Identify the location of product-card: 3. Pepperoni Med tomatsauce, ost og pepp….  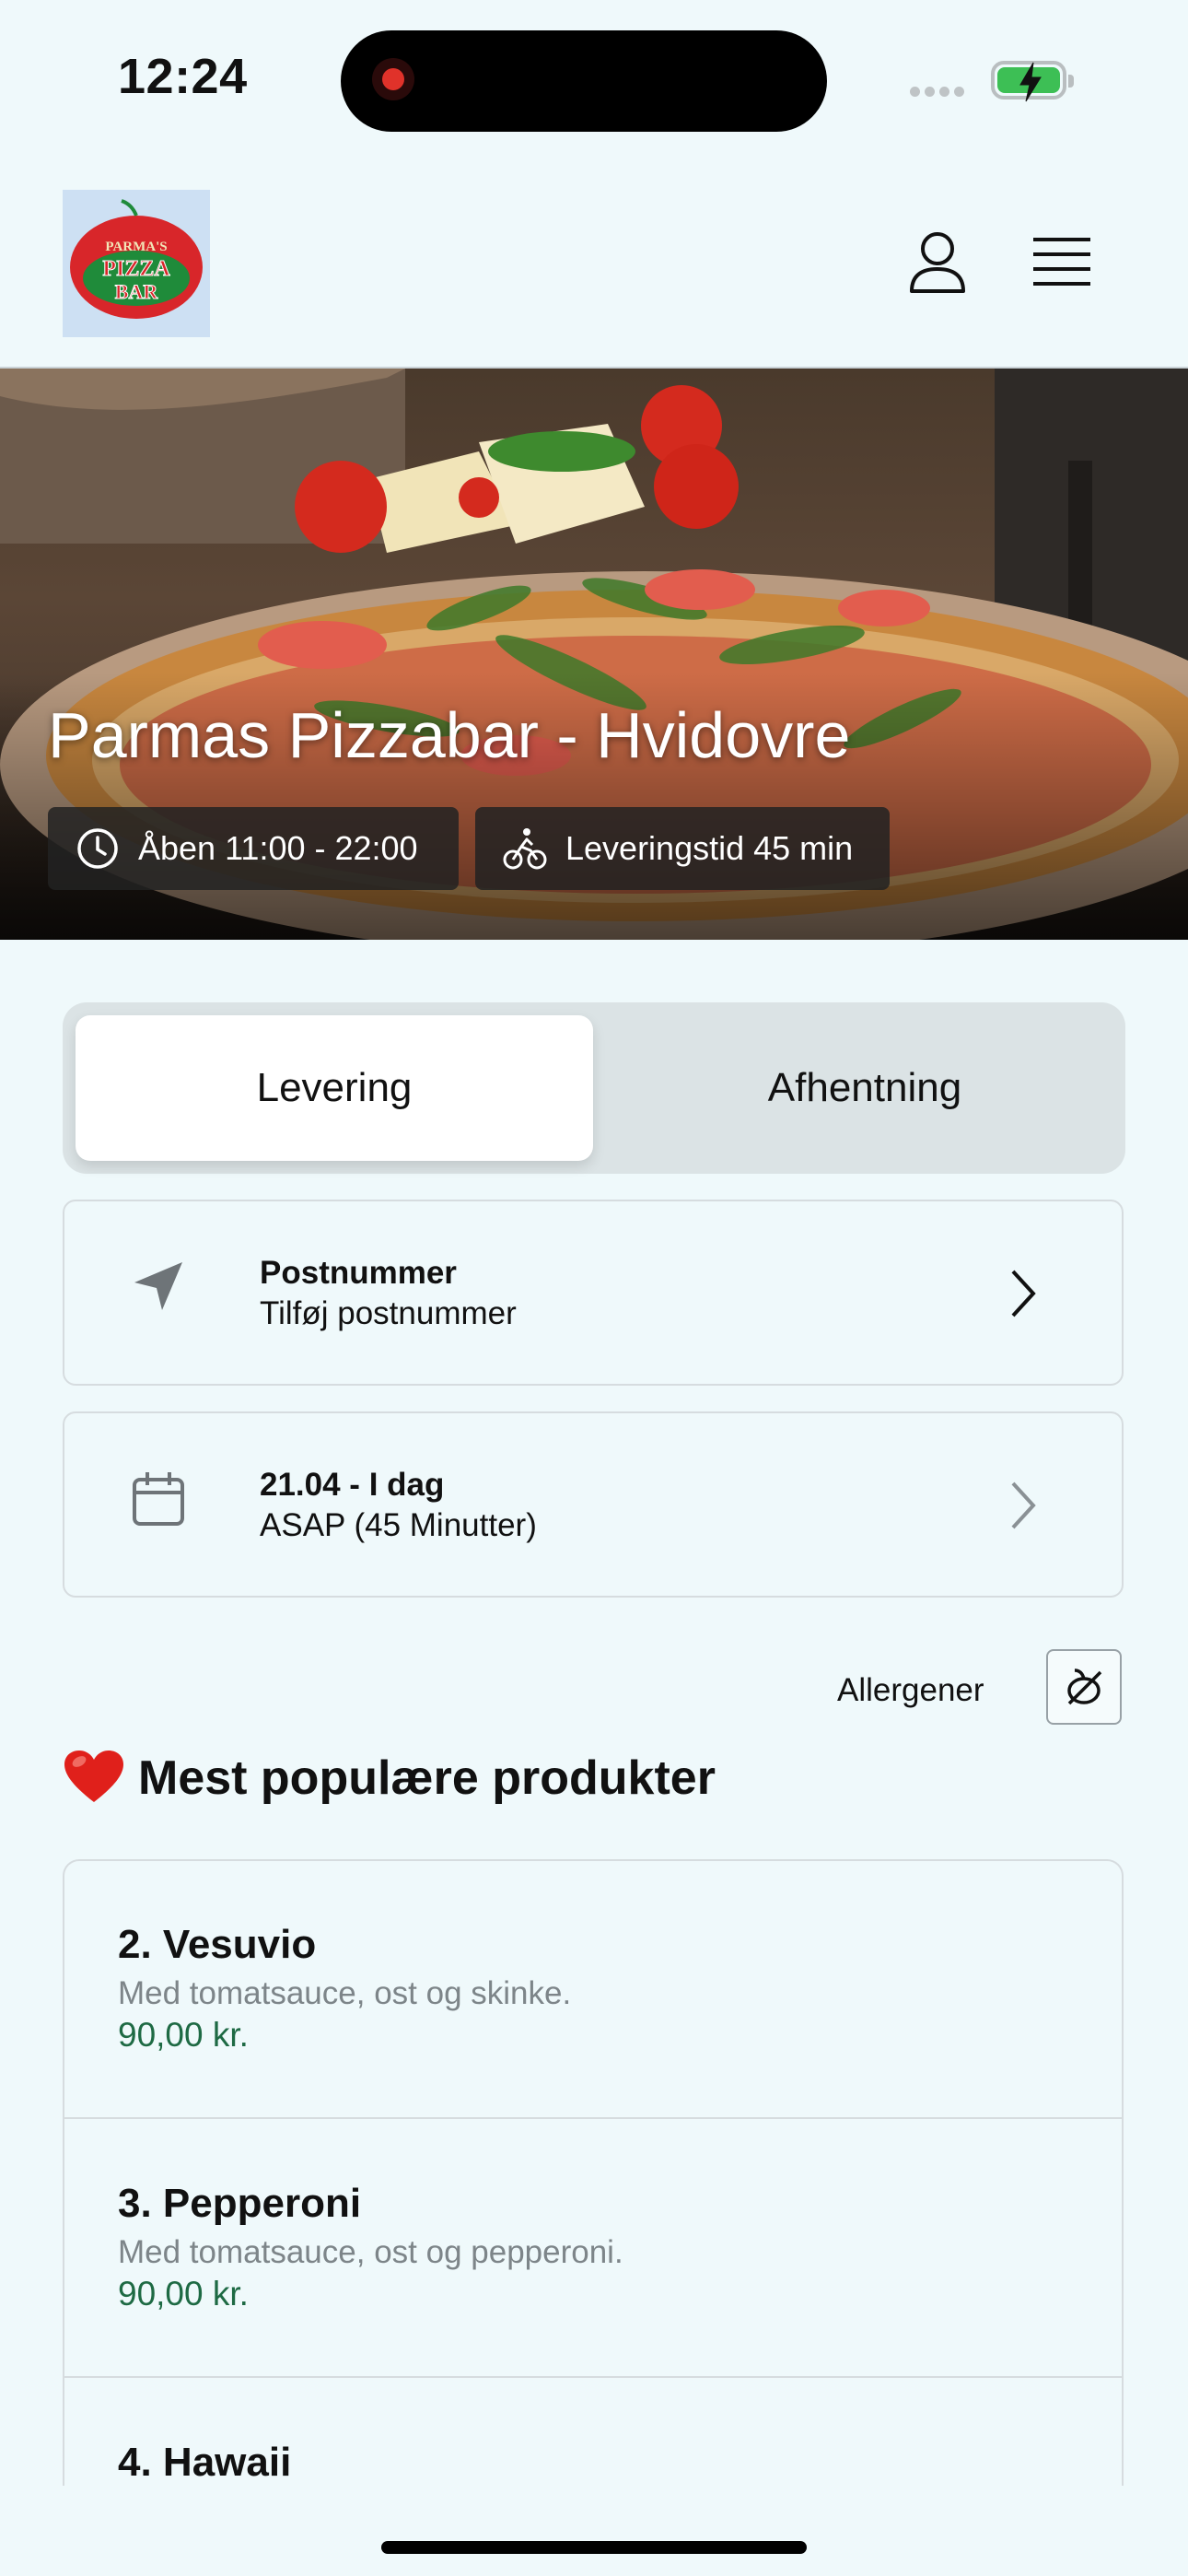
(593, 2249).